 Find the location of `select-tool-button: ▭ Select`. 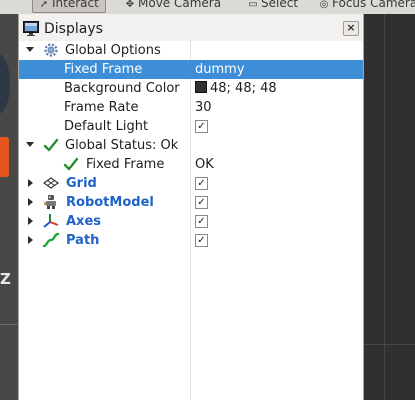

select-tool-button: ▭ Select is located at coordinates (273, 6).